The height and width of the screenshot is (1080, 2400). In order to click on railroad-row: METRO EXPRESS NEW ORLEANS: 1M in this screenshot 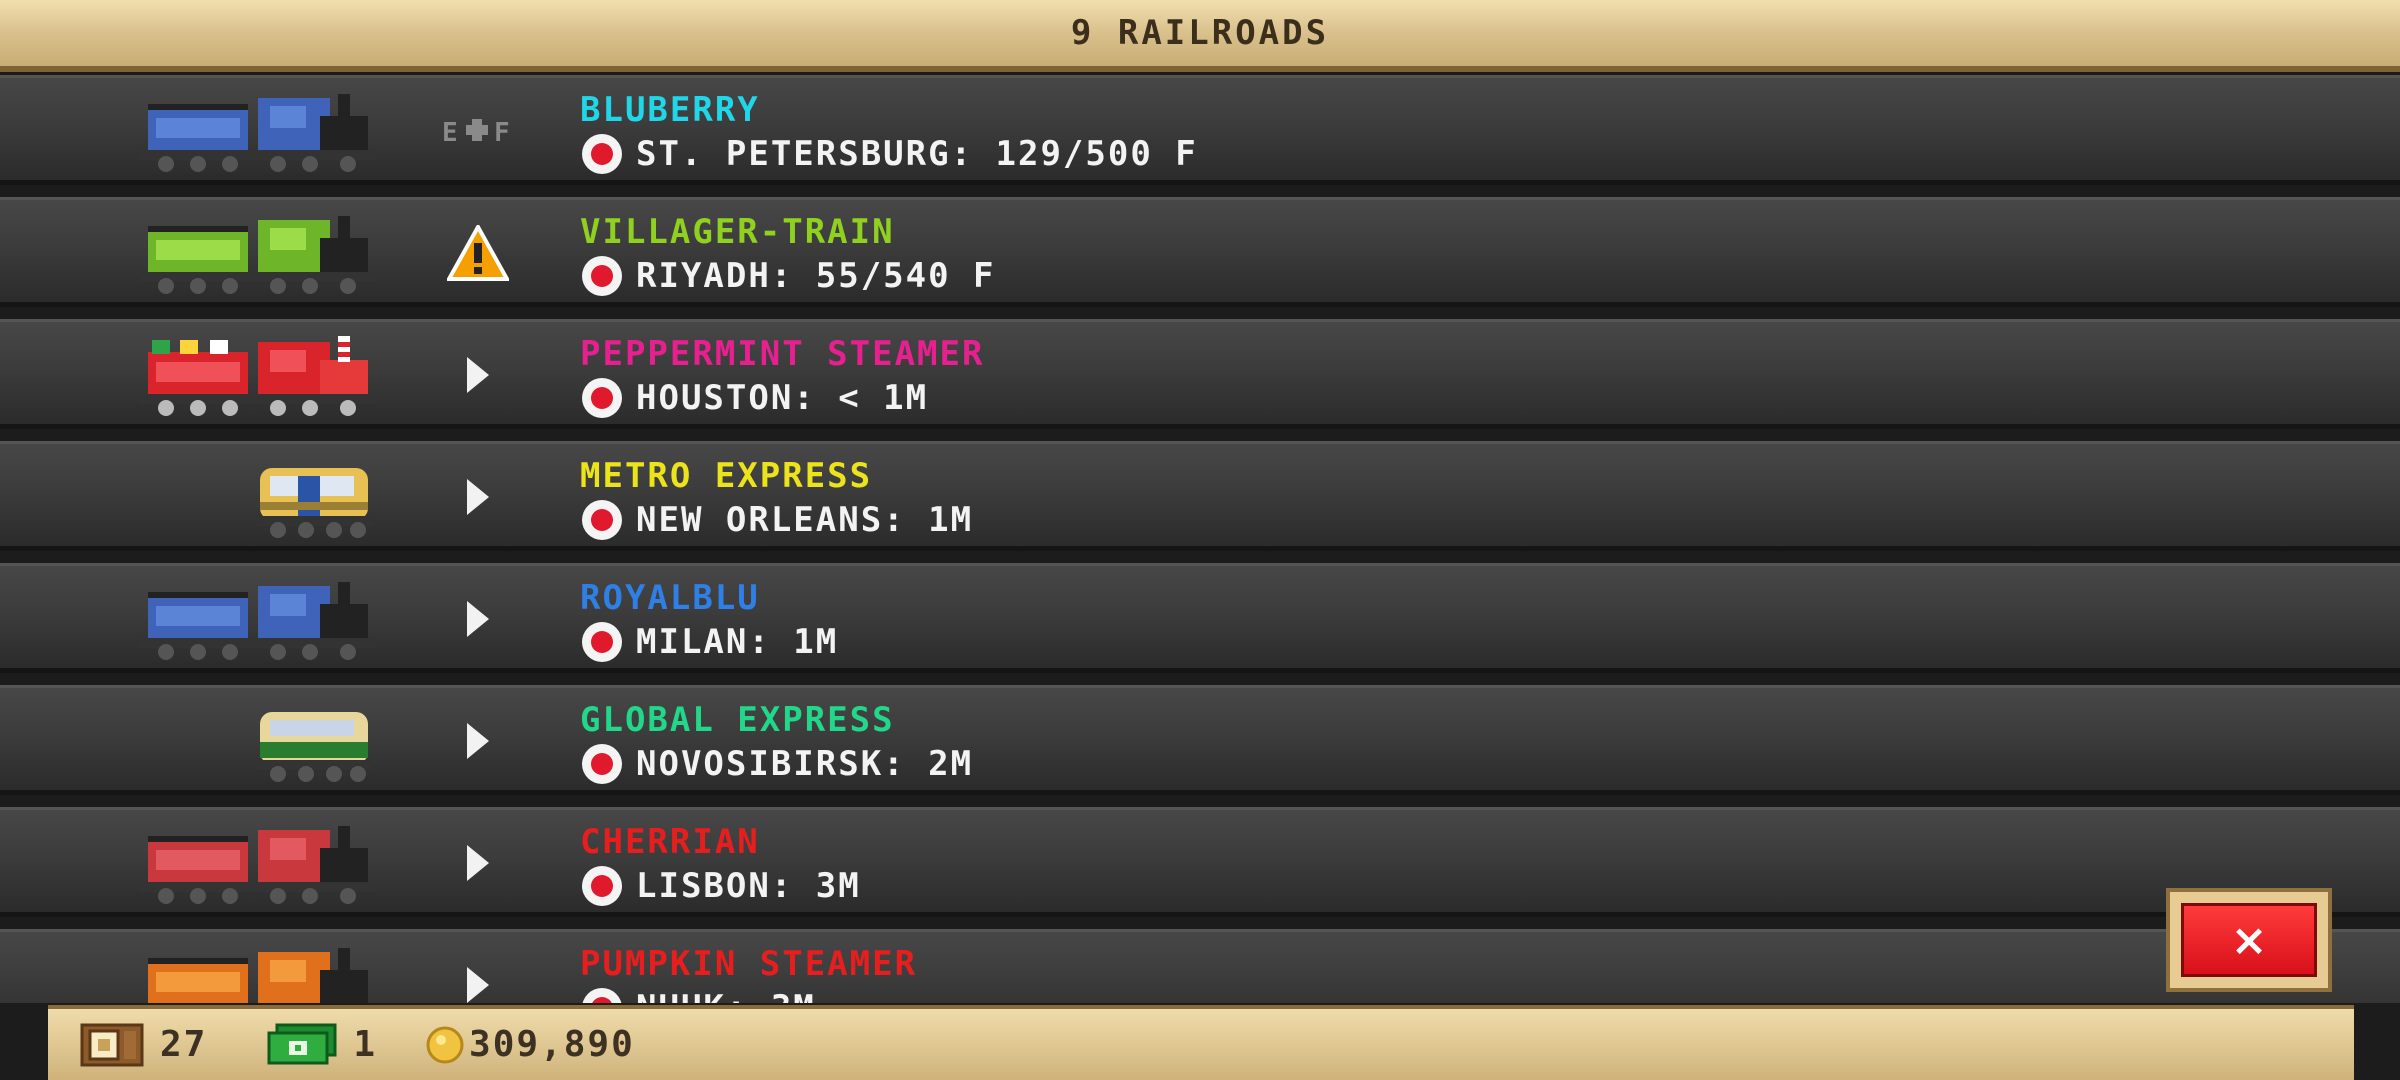, I will do `click(1200, 496)`.